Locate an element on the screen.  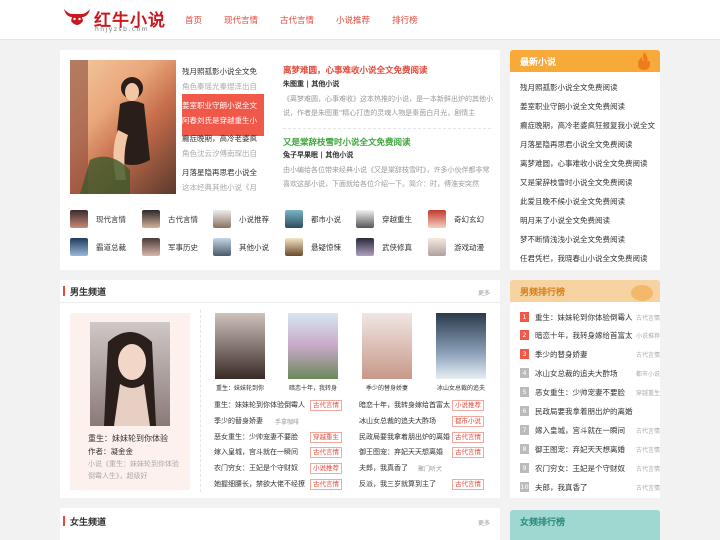
latest-item: 姜室职业守朗小说全文免费阅读 is located at coordinates (572, 106).